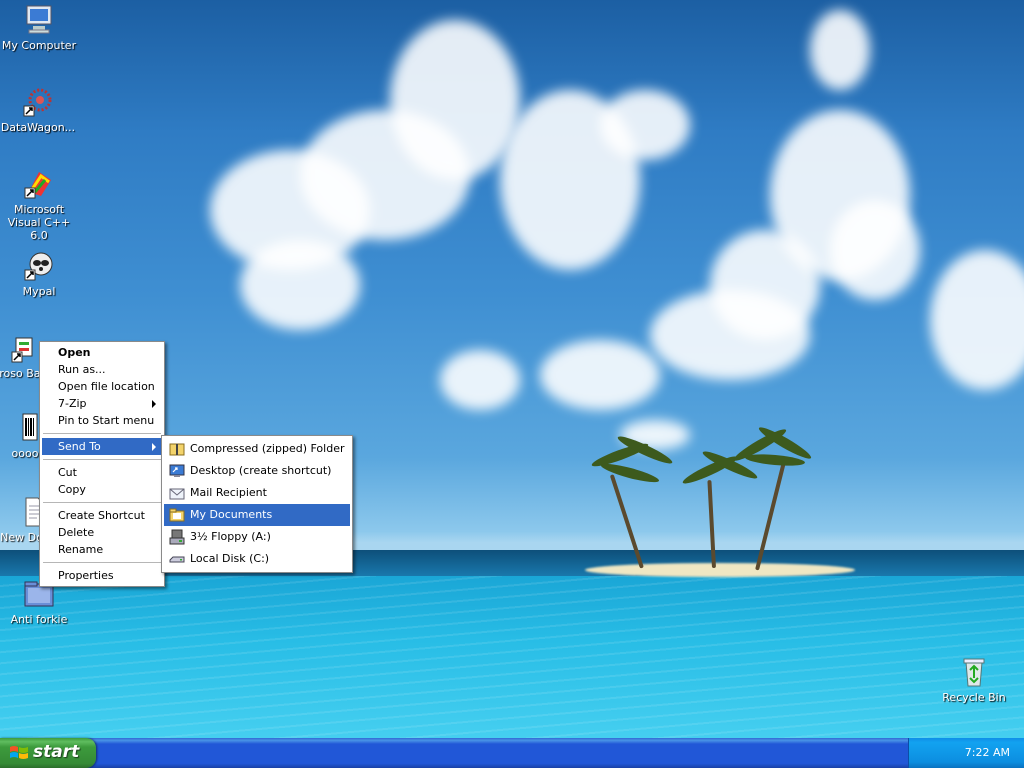  Describe the element at coordinates (19, 754) in the screenshot. I see `windows-logo-icon` at that location.